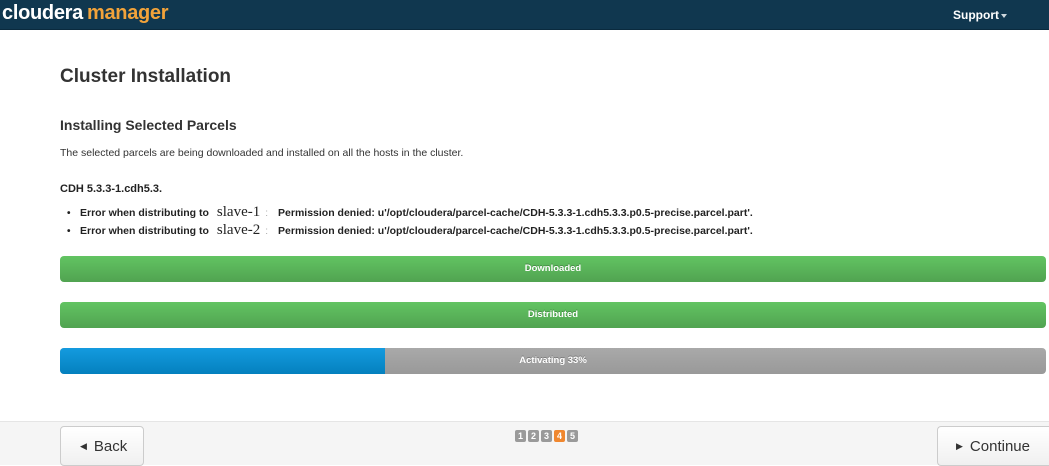 The width and height of the screenshot is (1049, 466). I want to click on skip-back-icon: ◀︎, so click(83, 445).